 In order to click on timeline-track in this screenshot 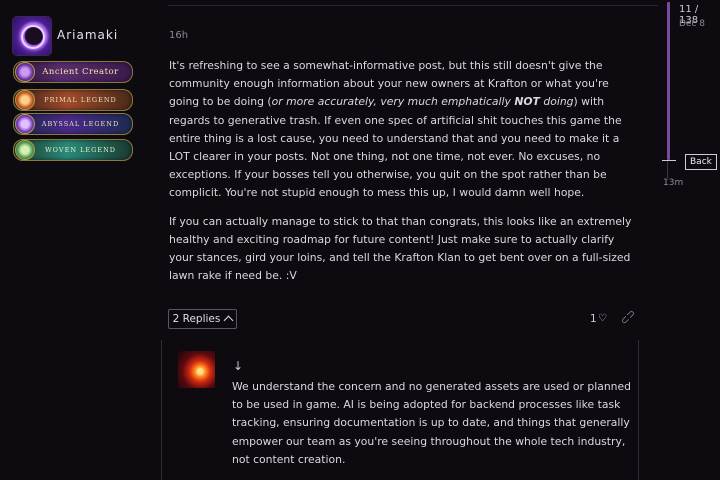, I will do `click(667, 170)`.